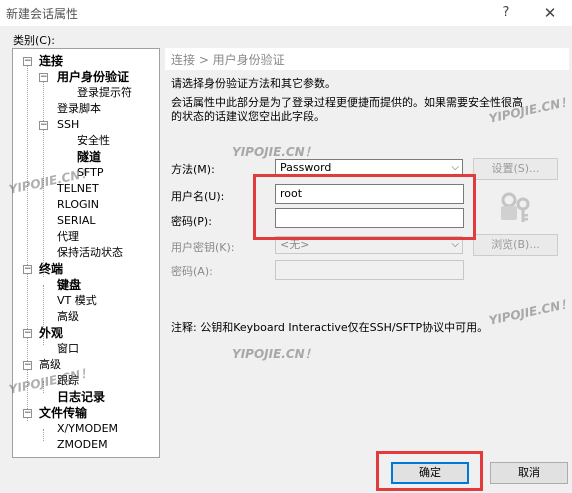 The width and height of the screenshot is (572, 493). I want to click on passphrase-label: 密码(A):, so click(192, 271).